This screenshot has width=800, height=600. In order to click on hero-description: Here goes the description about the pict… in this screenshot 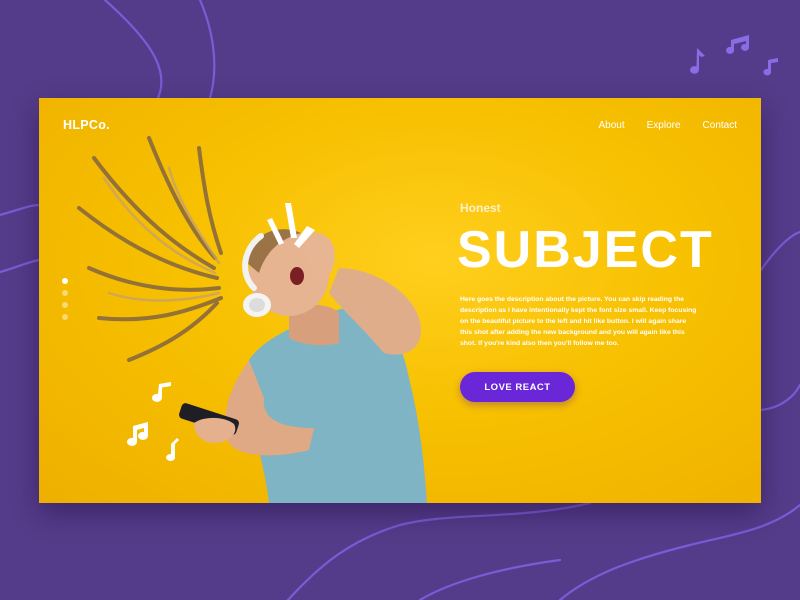, I will do `click(578, 321)`.